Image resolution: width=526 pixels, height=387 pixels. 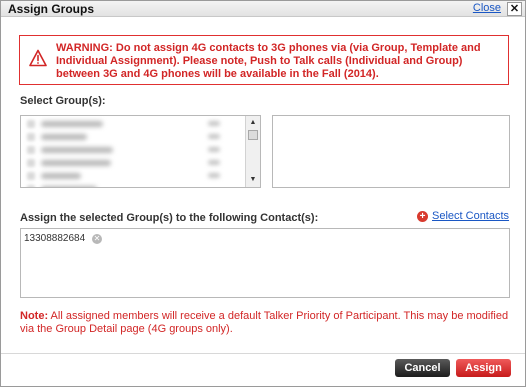 I want to click on add-circle-icon: +, so click(x=422, y=216).